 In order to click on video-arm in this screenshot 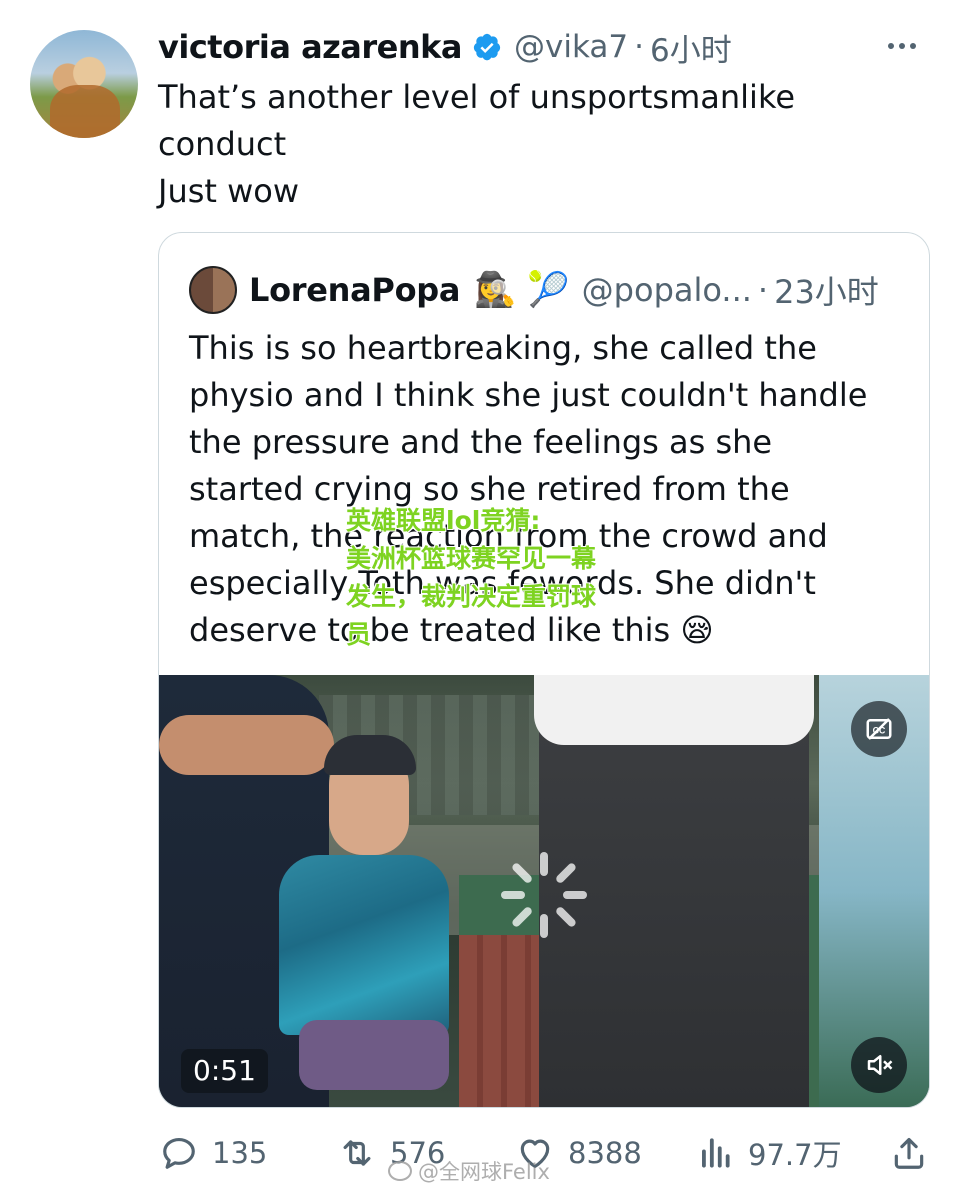, I will do `click(246, 745)`.